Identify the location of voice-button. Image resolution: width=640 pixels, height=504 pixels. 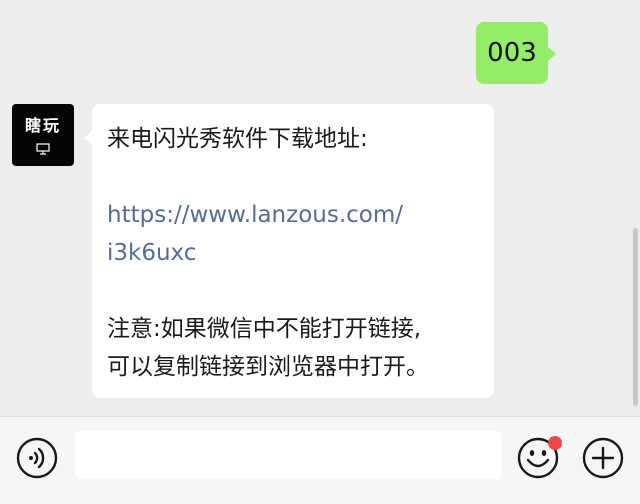
(37, 460).